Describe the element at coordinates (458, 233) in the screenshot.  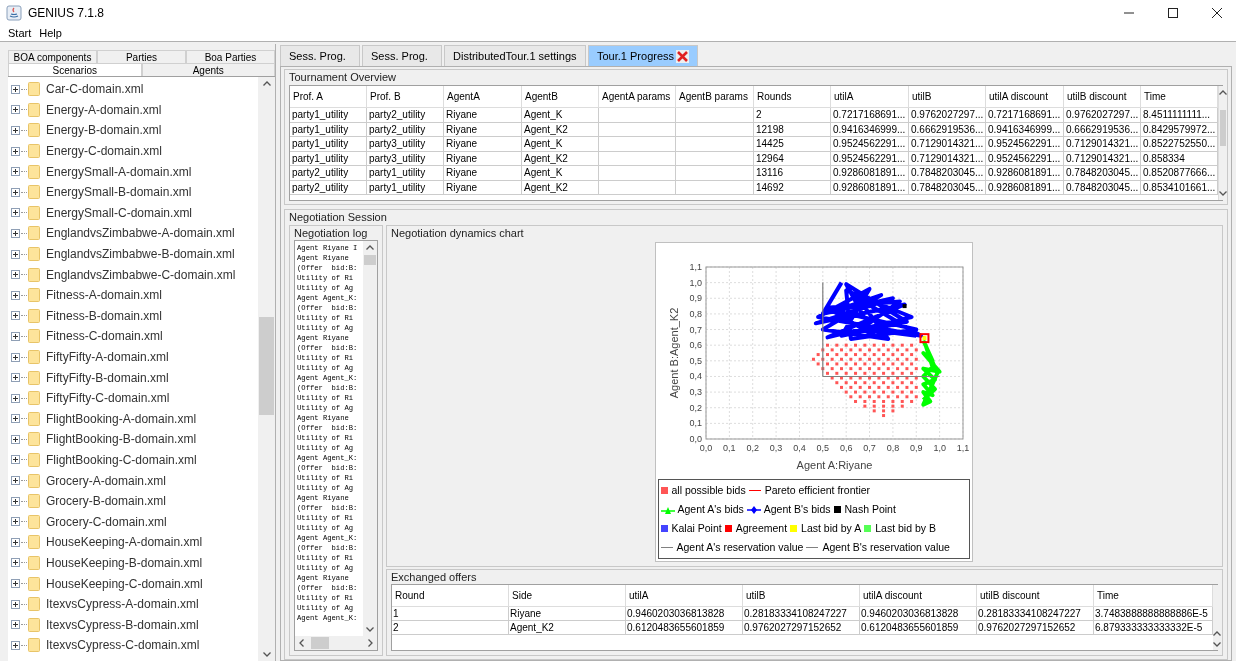
I see `section-title: Negotiation dynamics chart` at that location.